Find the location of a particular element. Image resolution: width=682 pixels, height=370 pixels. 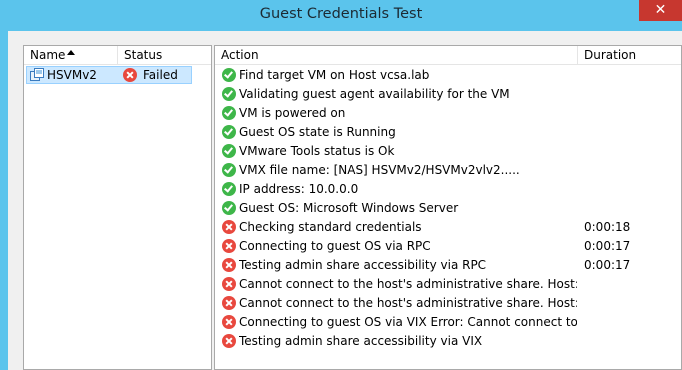

action-row: Guest OS: Microsoft Windows Server is located at coordinates (448, 208).